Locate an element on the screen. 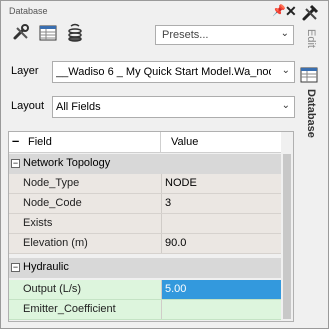 This screenshot has width=329, height=329. layout-value: All Fields is located at coordinates (78, 107).